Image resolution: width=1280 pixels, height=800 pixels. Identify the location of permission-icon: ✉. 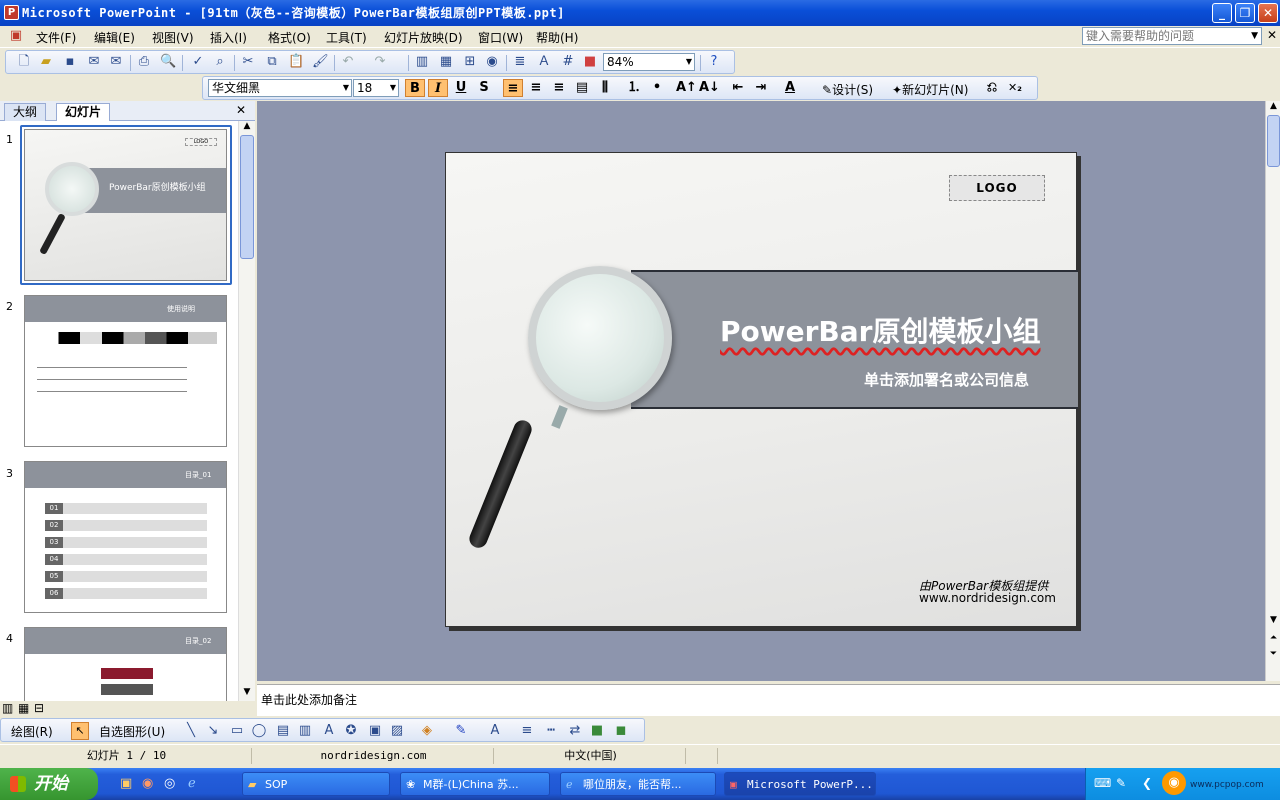
(94, 62).